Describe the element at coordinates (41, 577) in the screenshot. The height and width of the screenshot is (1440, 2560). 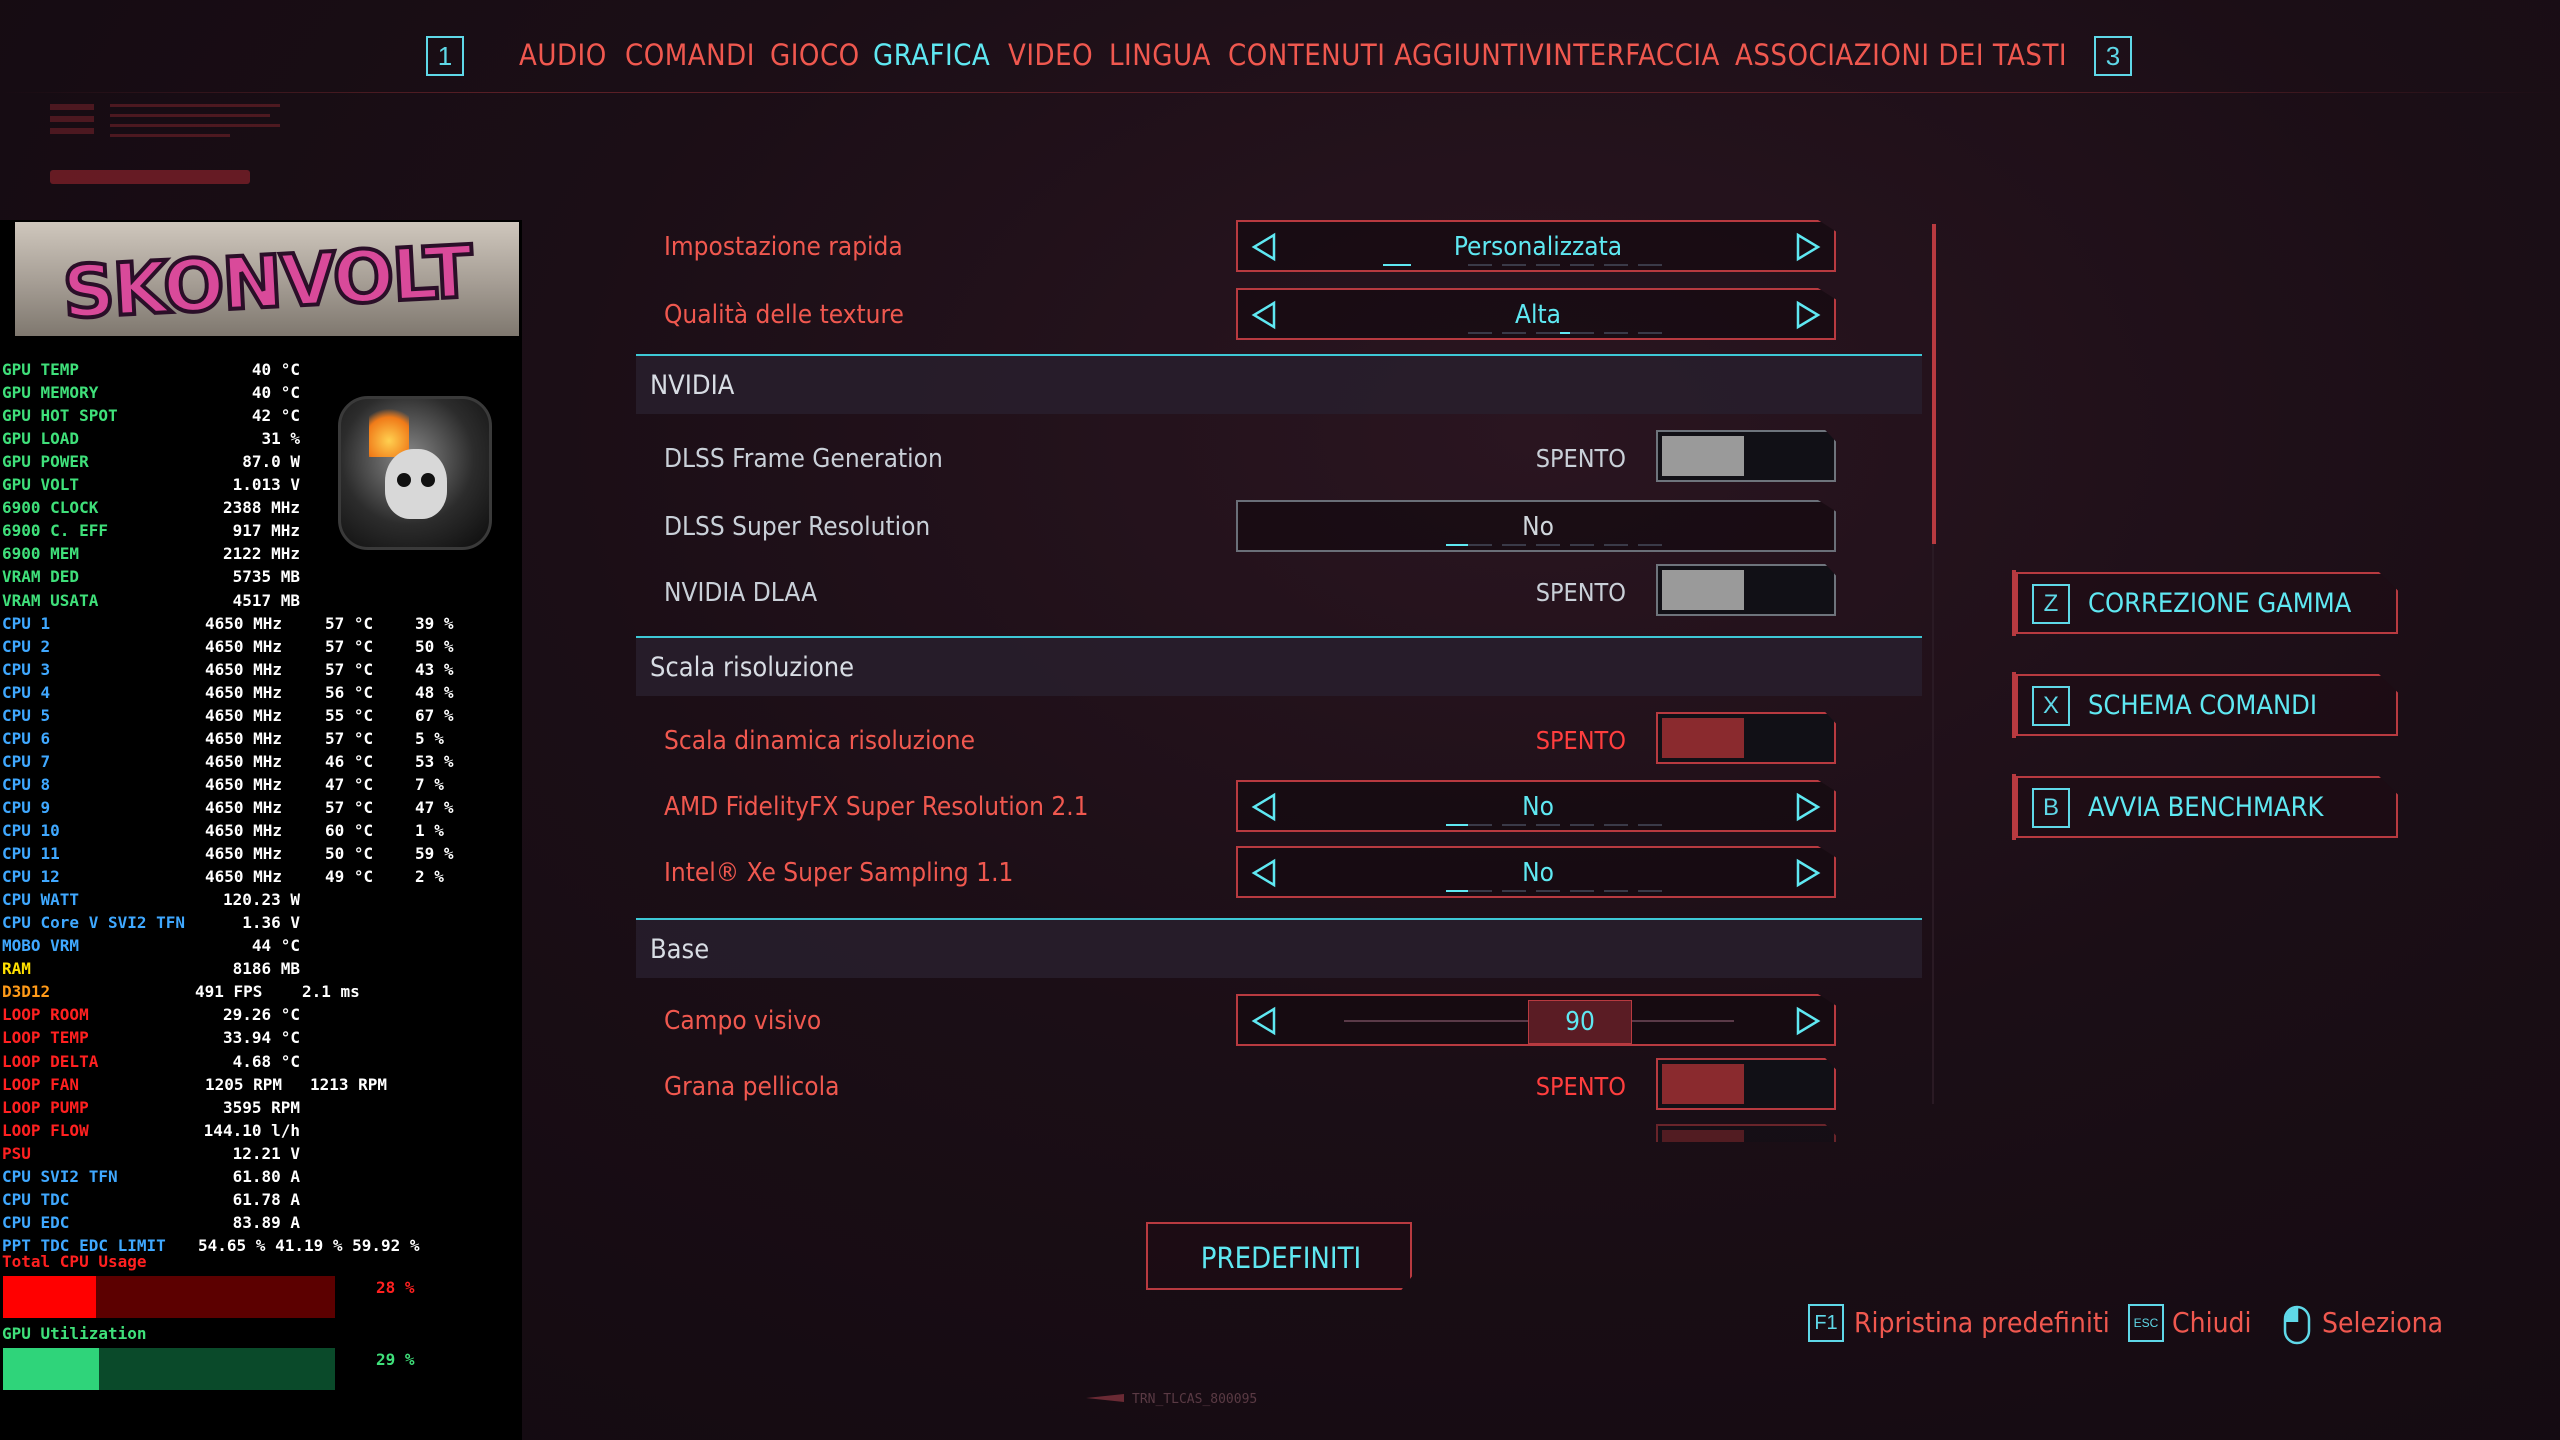
I see `osd-row-label: VRAM DED` at that location.